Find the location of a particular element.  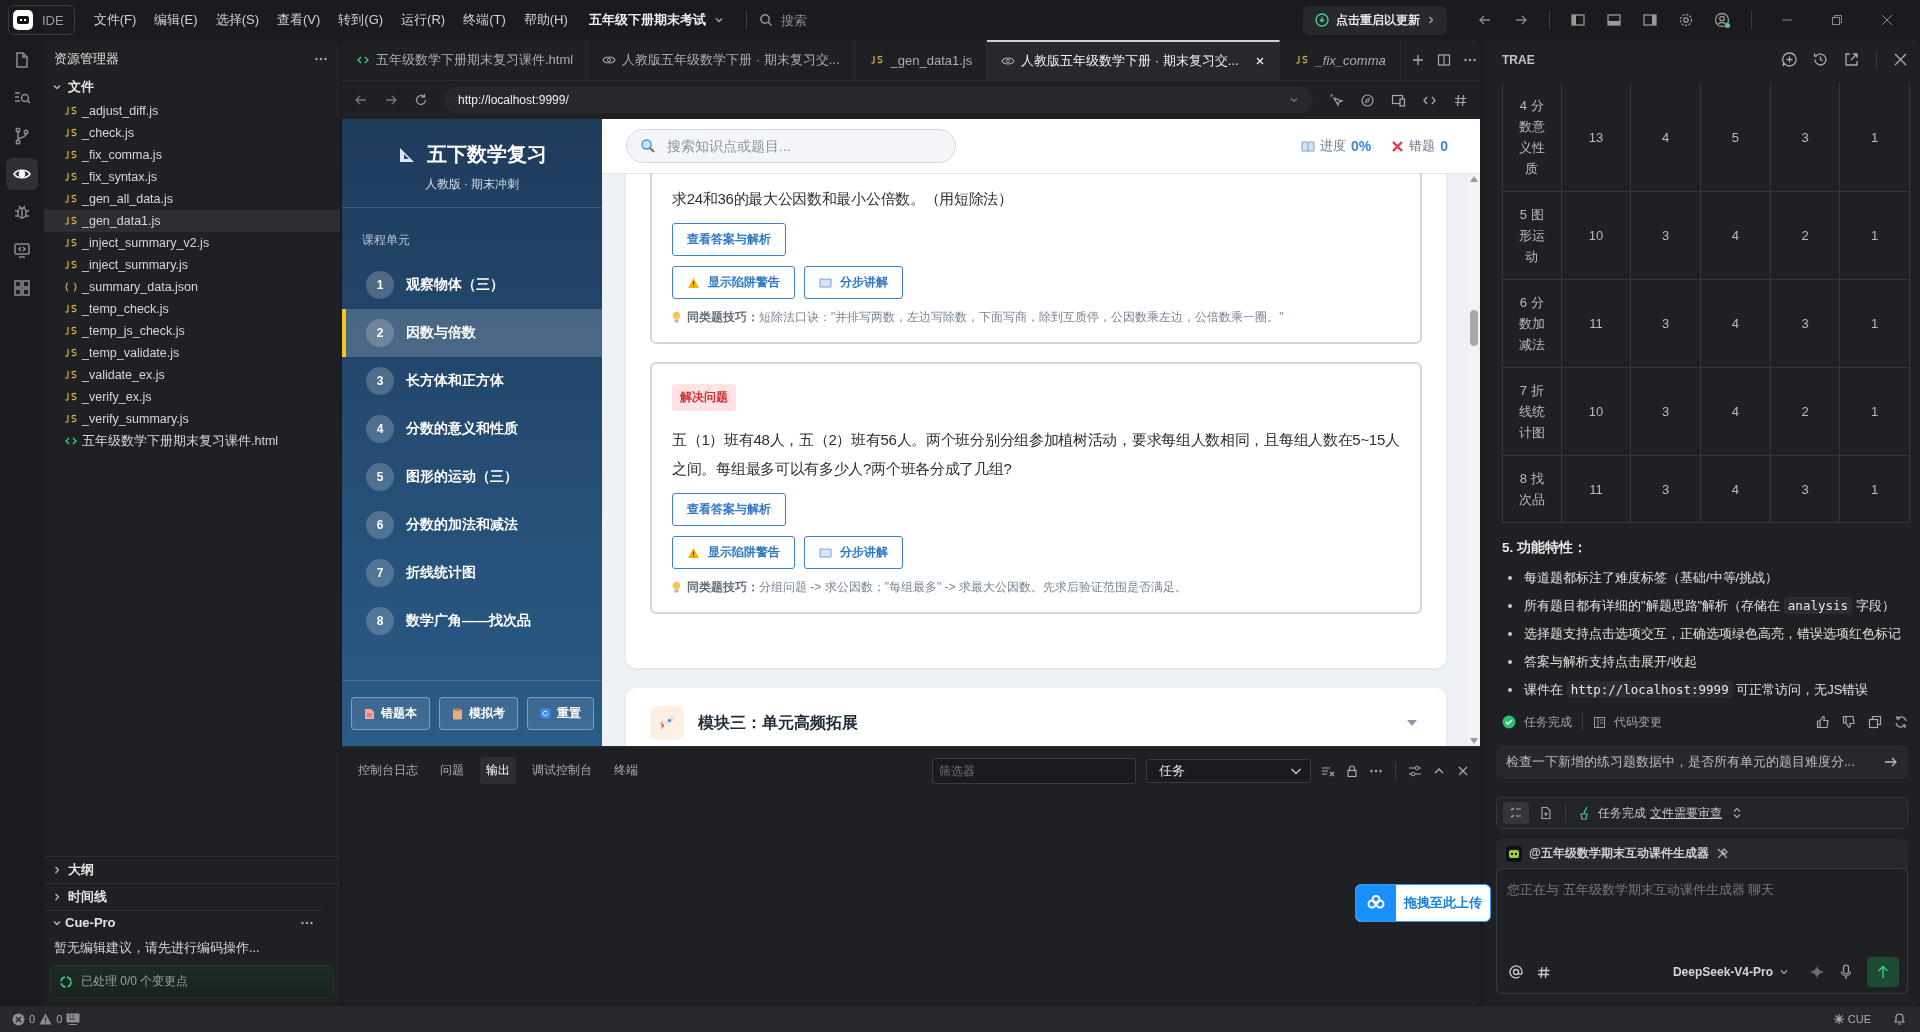

section-header: 大纲 is located at coordinates (192, 869).